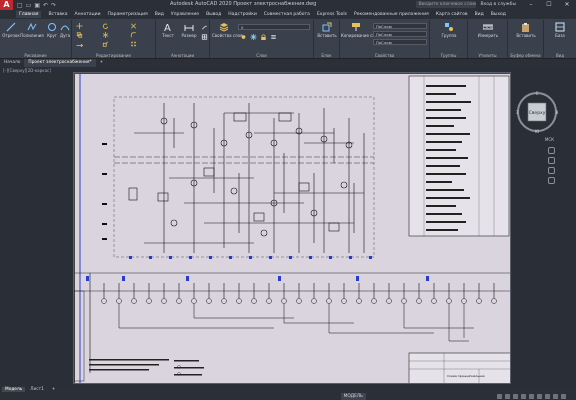 Image resolution: width=576 pixels, height=400 pixels. I want to click on ribbon-group-draw-label: Рисование, so click(35, 55).